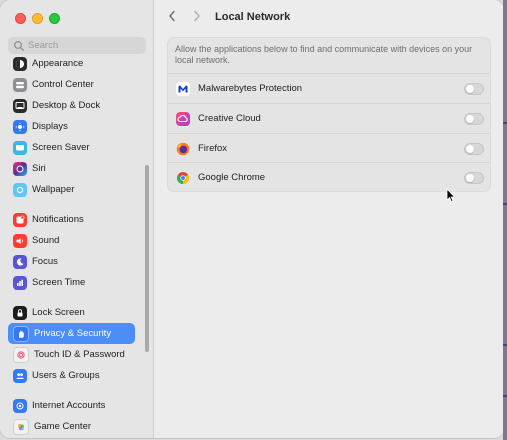 Image resolution: width=507 pixels, height=440 pixels. Describe the element at coordinates (183, 178) in the screenshot. I see `chrome-icon` at that location.